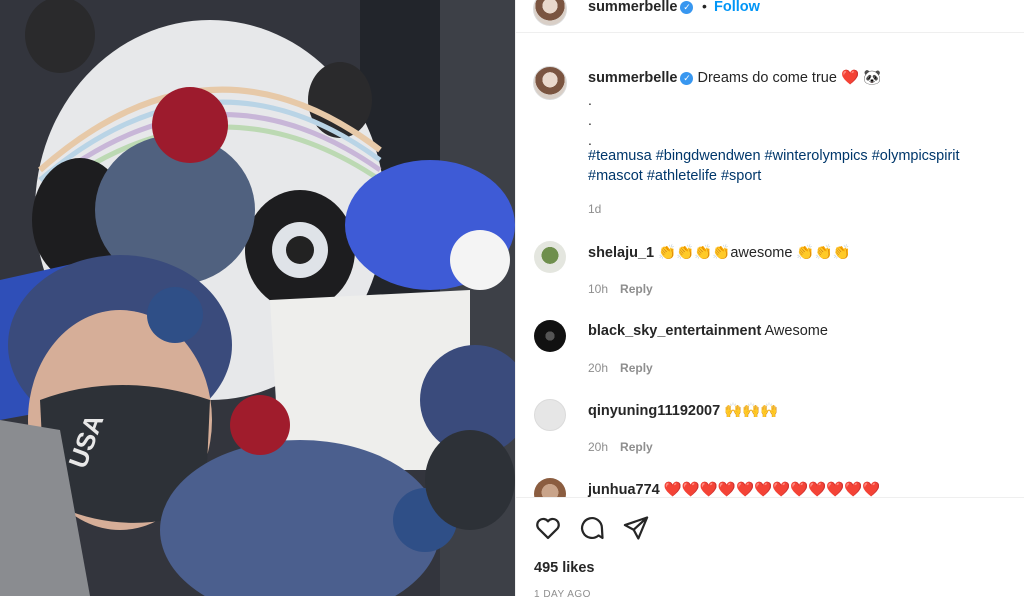 The image size is (1024, 600). I want to click on comment-line: black_sky_entertainment Awesome, so click(708, 331).